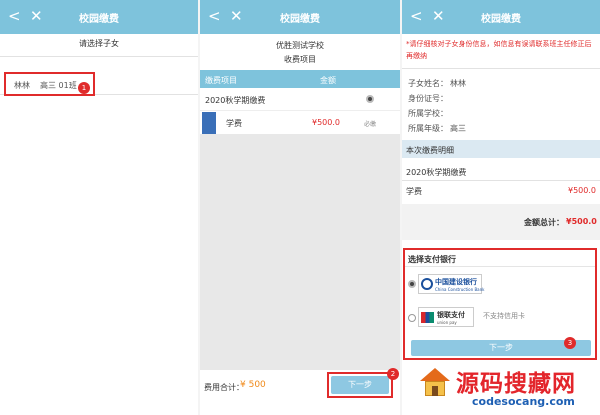 The width and height of the screenshot is (600, 415). I want to click on next-button: 下一步, so click(360, 385).